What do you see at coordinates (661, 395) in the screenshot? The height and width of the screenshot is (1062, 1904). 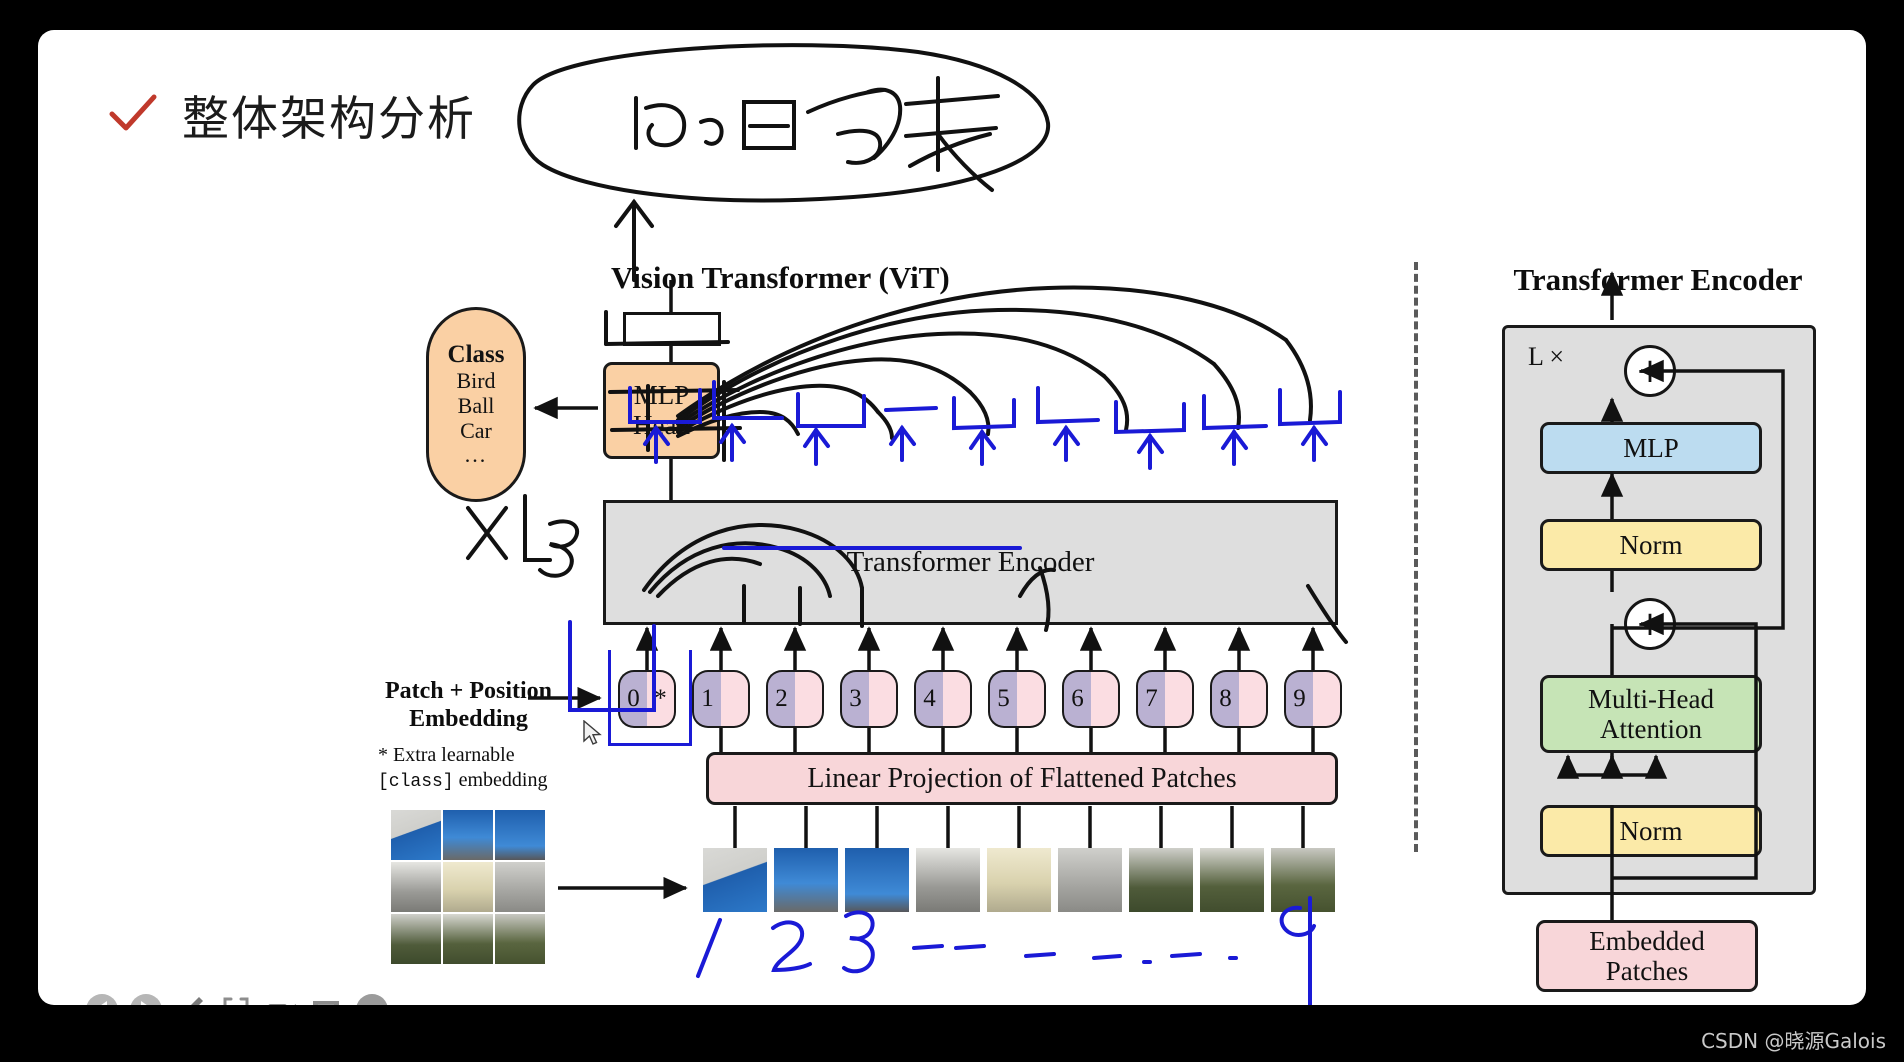 I see `mlp-head-line1: MLP` at bounding box center [661, 395].